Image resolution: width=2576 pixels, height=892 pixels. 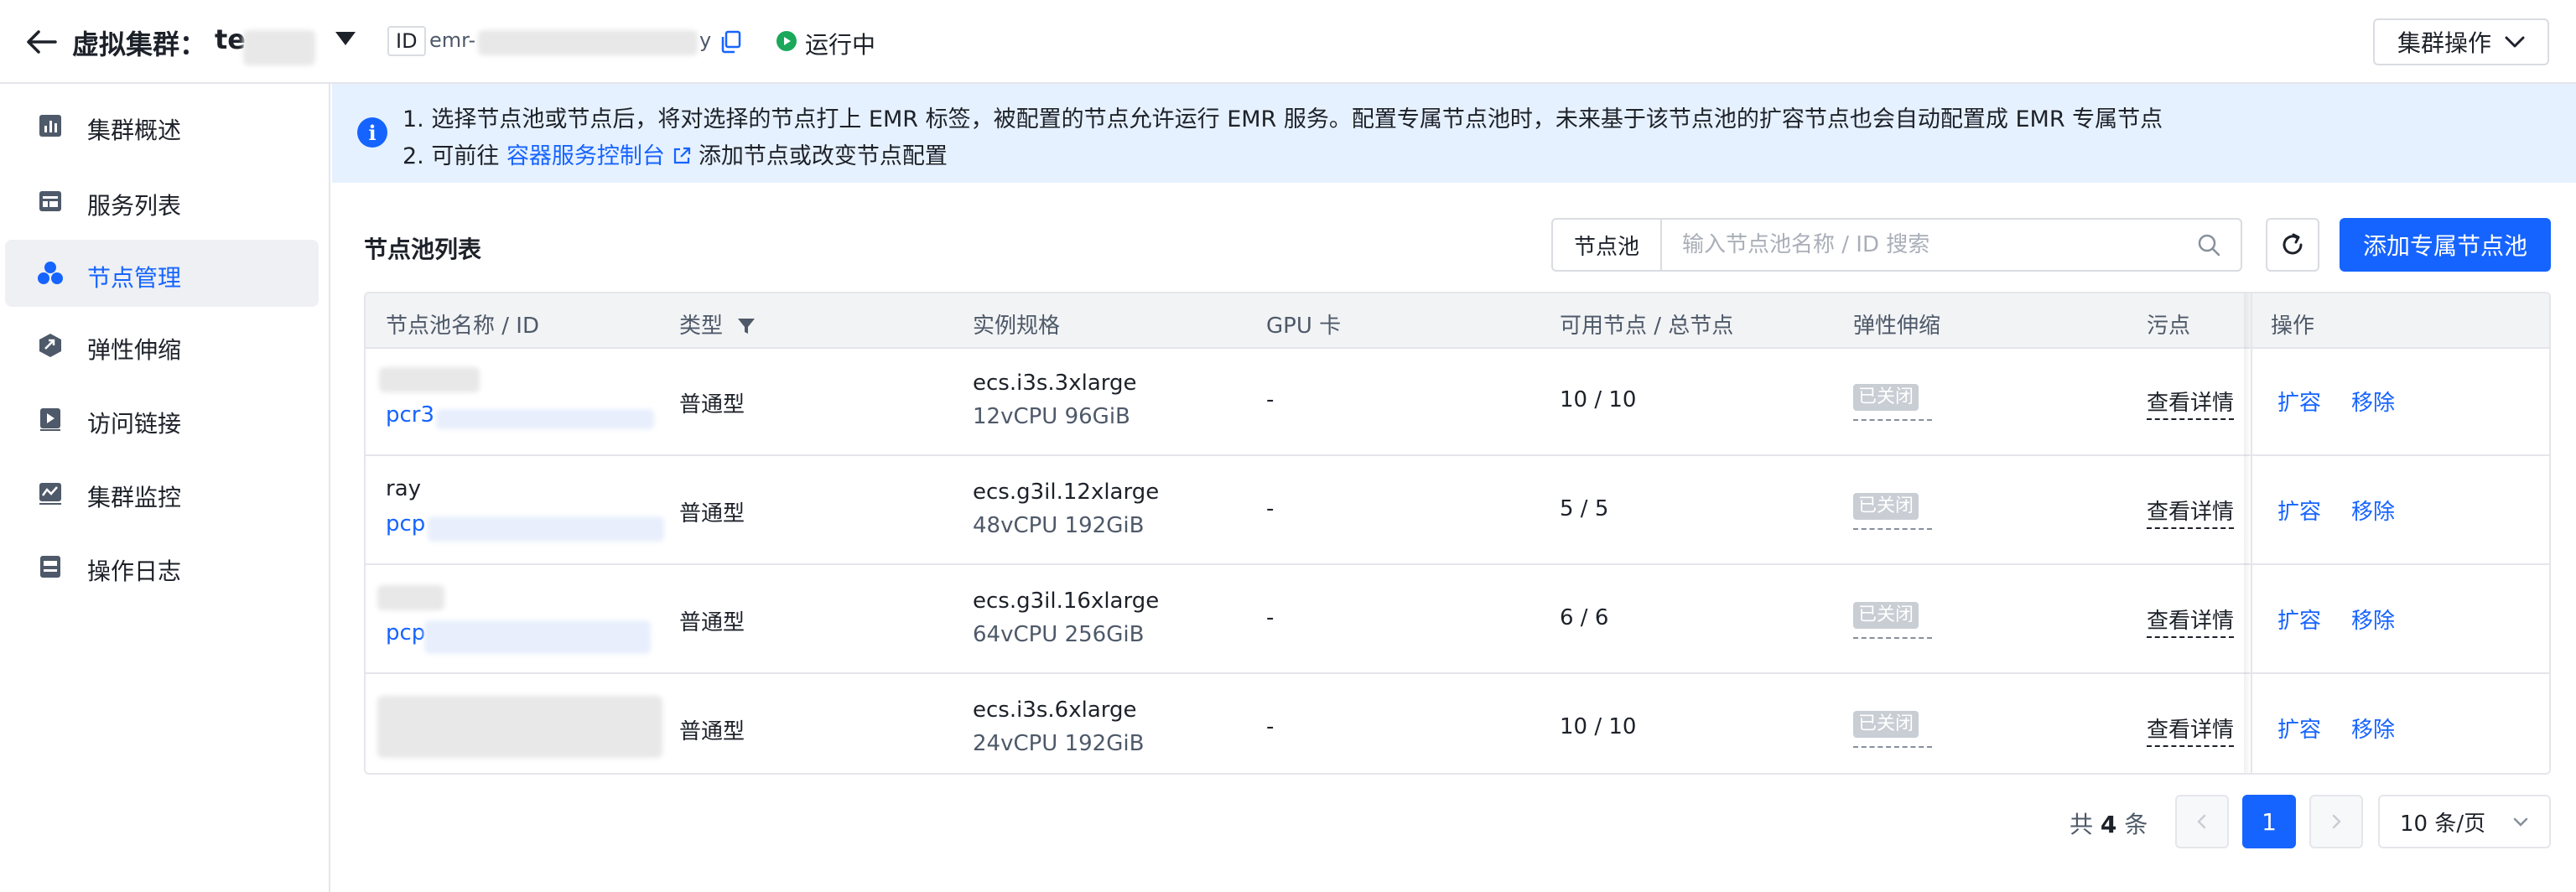 I want to click on sidebar-item-logs: 操作日志, so click(x=162, y=566).